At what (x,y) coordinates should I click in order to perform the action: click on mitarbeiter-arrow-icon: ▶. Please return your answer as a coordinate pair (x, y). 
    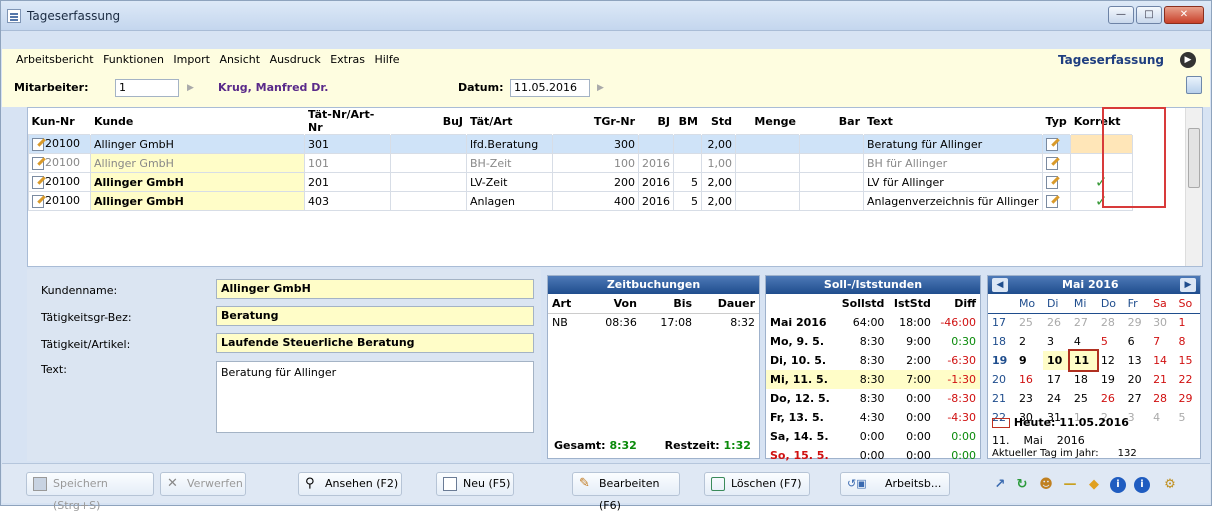
    Looking at the image, I should click on (190, 88).